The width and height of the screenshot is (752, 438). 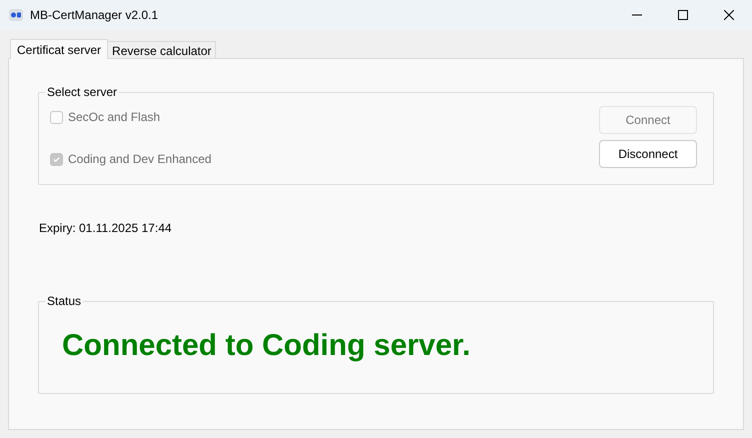 What do you see at coordinates (56, 159) in the screenshot?
I see `check-icon` at bounding box center [56, 159].